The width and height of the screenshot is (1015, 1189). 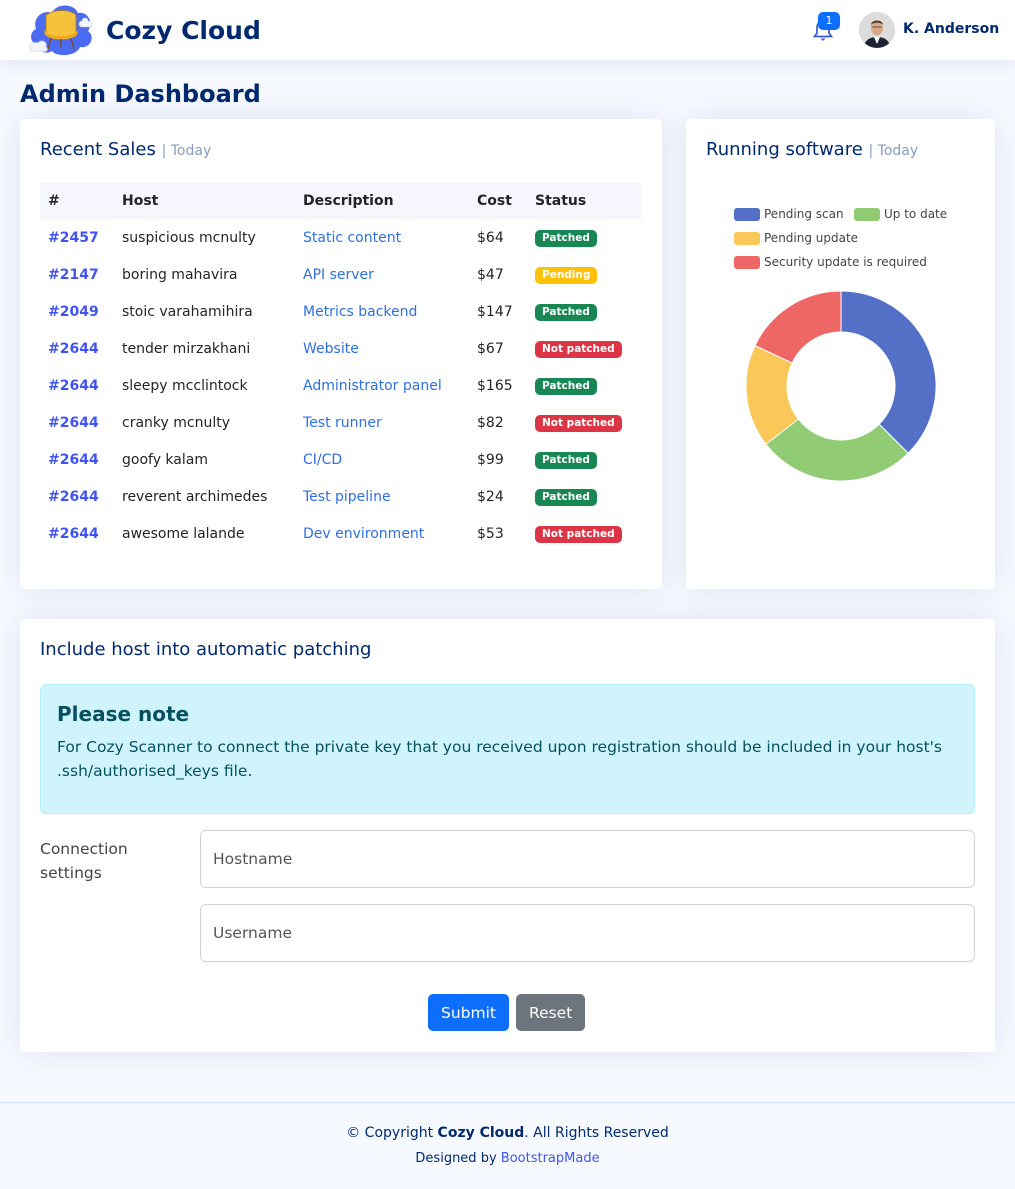 What do you see at coordinates (829, 21) in the screenshot?
I see `notifications-badge: 1` at bounding box center [829, 21].